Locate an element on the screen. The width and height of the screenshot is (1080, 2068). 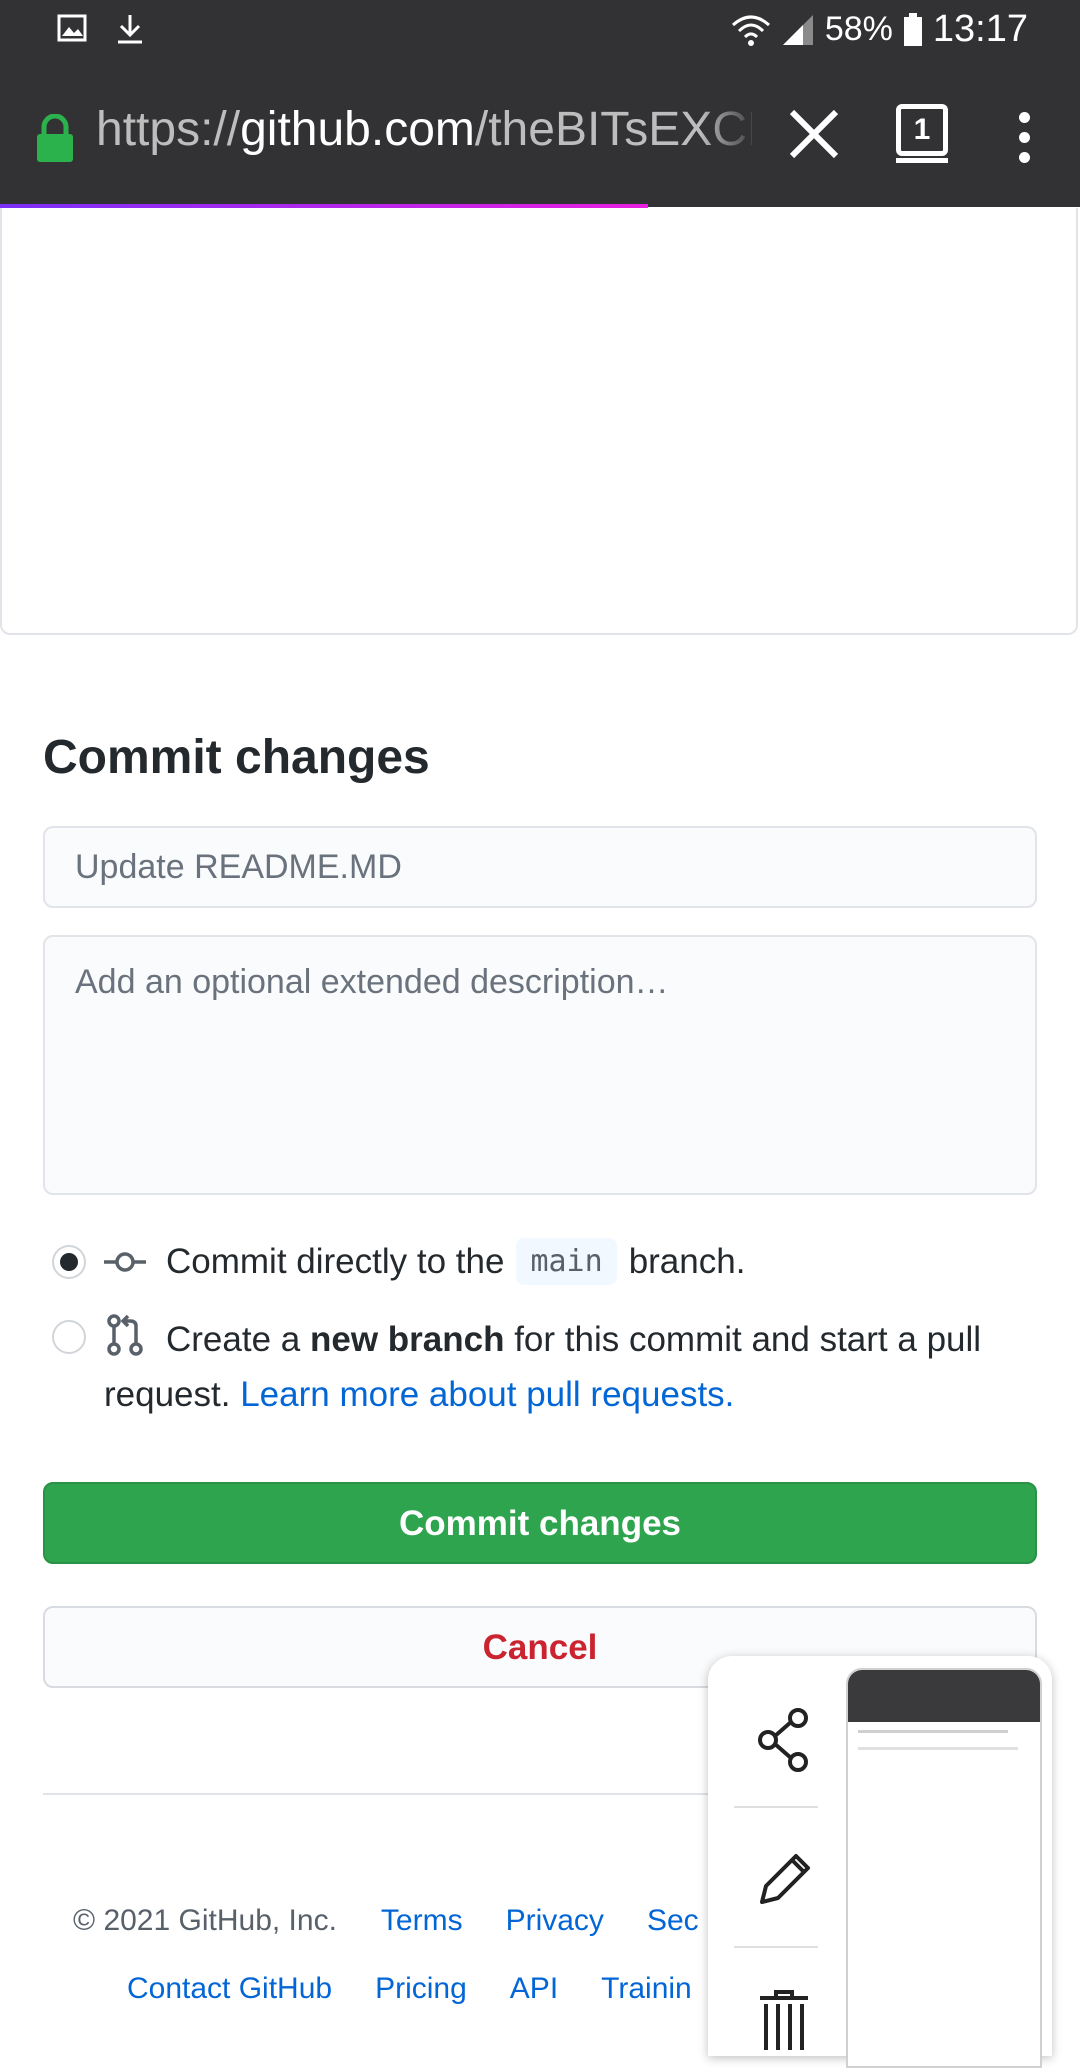
footer-link-api: API is located at coordinates (534, 1989).